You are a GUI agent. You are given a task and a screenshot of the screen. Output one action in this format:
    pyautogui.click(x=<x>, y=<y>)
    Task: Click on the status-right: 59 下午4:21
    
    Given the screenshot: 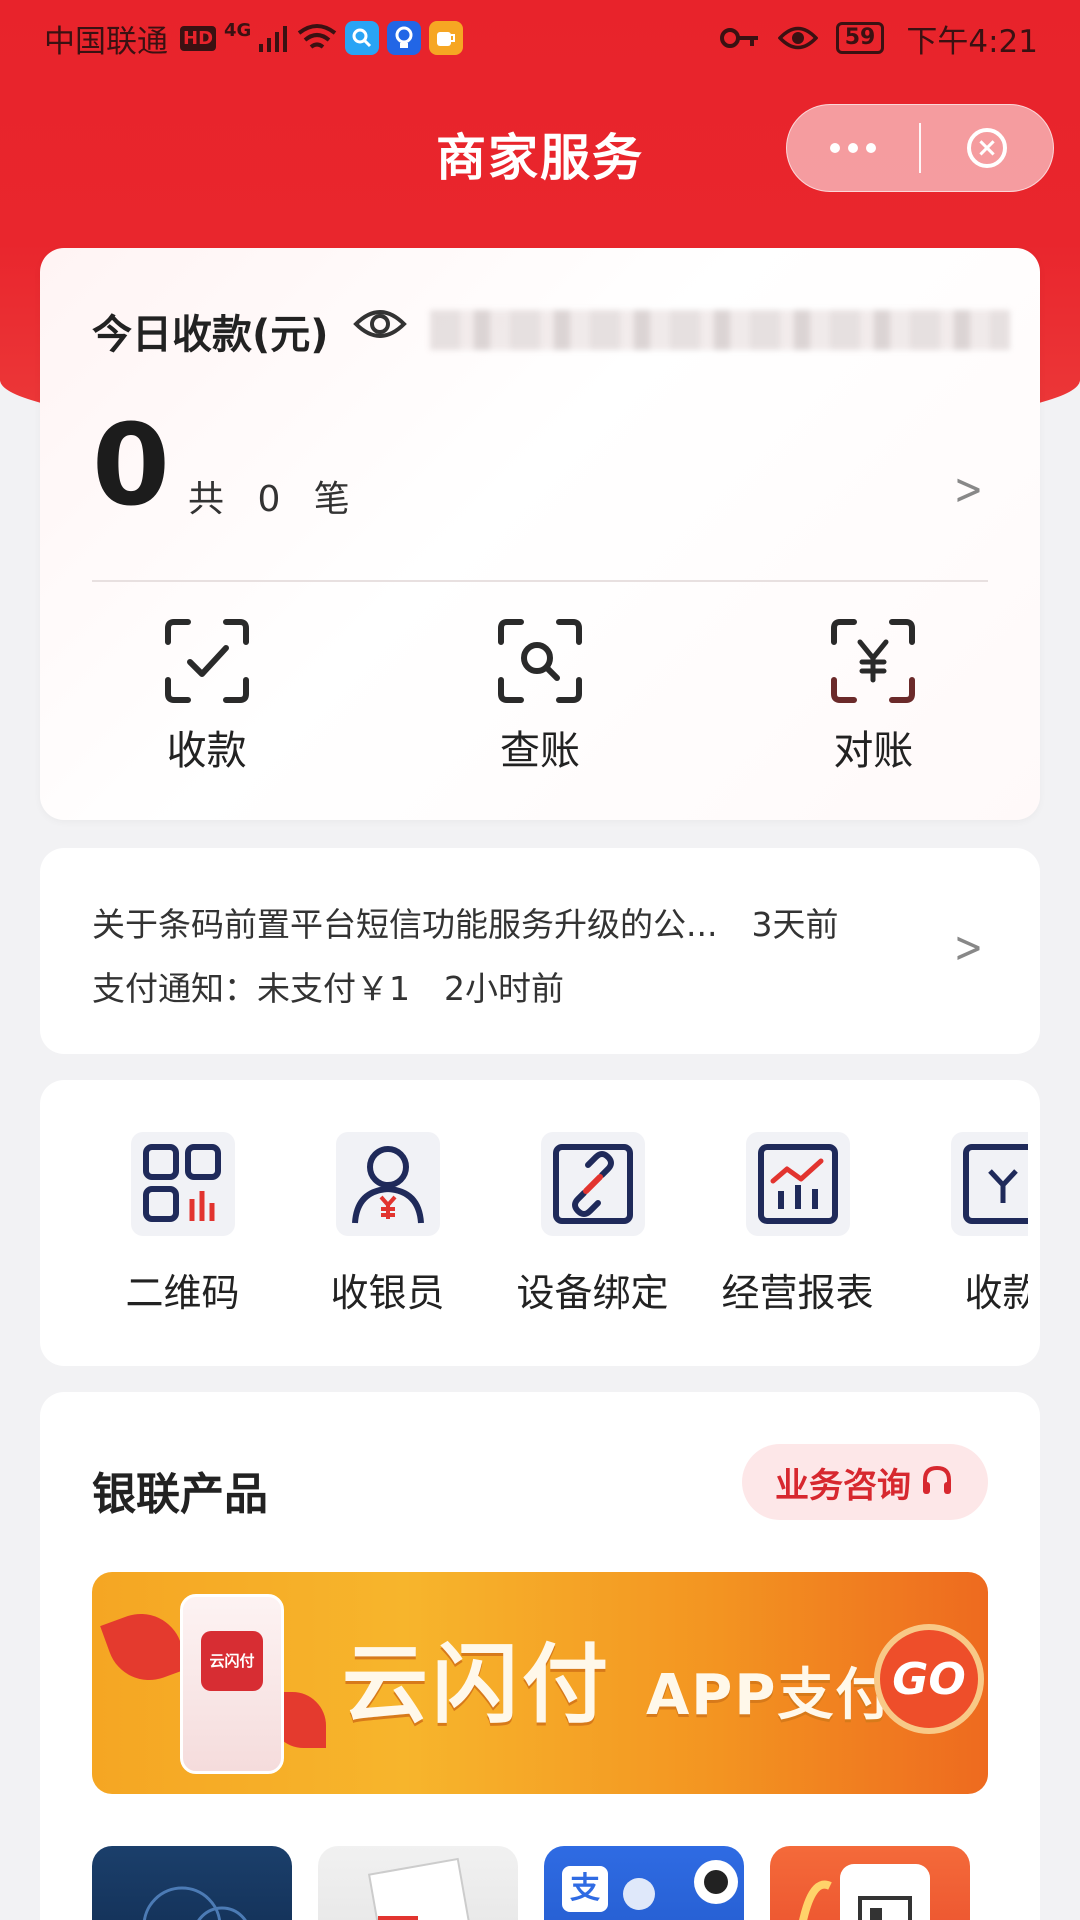 What is the action you would take?
    pyautogui.click(x=878, y=38)
    